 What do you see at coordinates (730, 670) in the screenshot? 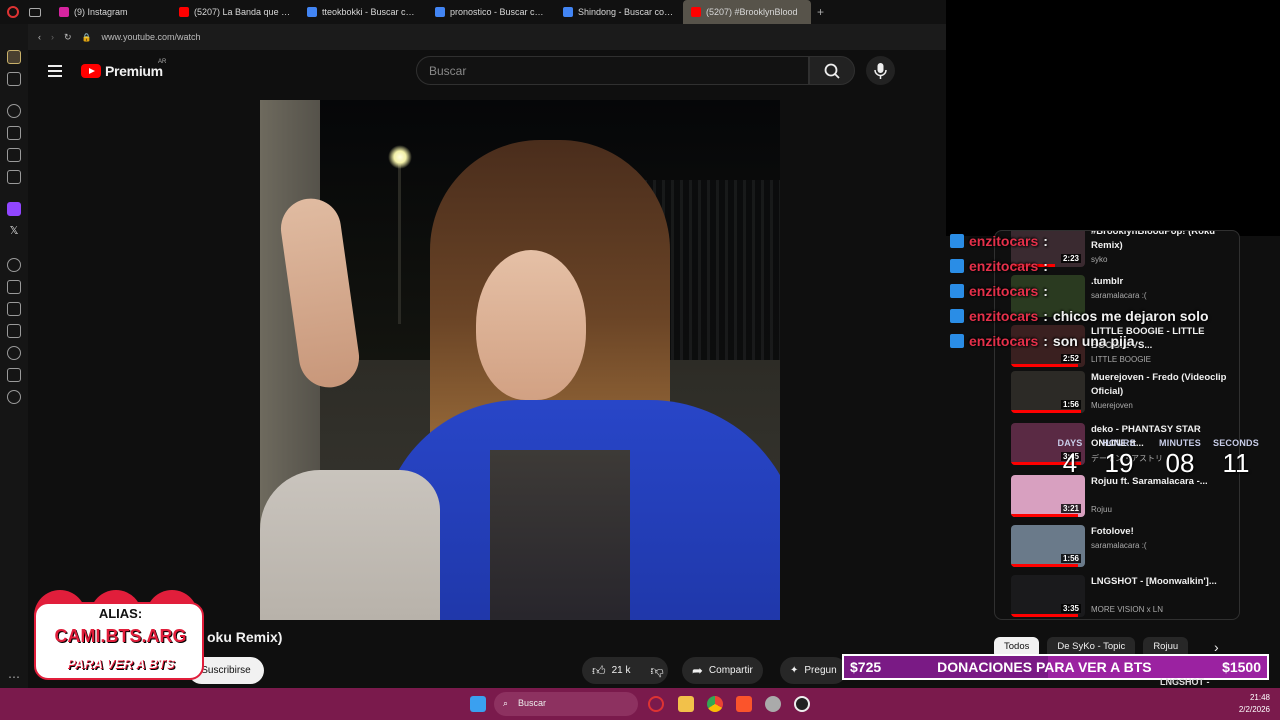
I see `share-label: Compartir` at bounding box center [730, 670].